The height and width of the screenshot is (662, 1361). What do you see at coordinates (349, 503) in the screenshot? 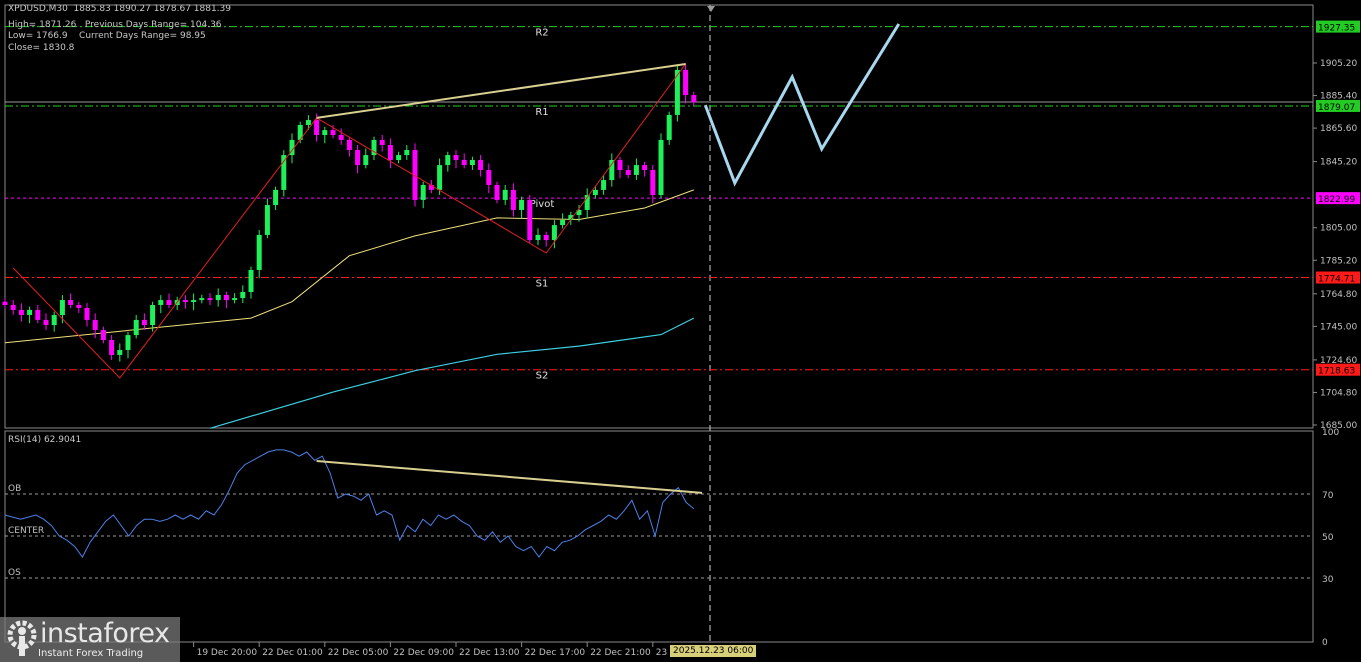
I see `rsi-line` at bounding box center [349, 503].